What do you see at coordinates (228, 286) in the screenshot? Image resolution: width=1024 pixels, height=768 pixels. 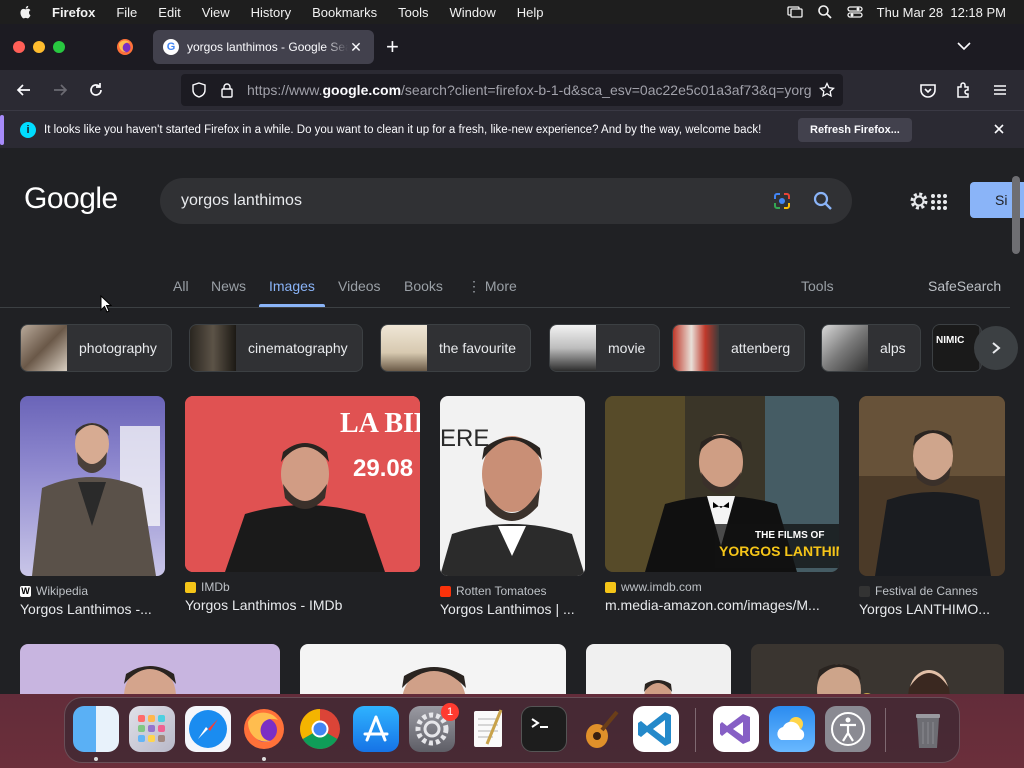 I see `tab-news: News` at bounding box center [228, 286].